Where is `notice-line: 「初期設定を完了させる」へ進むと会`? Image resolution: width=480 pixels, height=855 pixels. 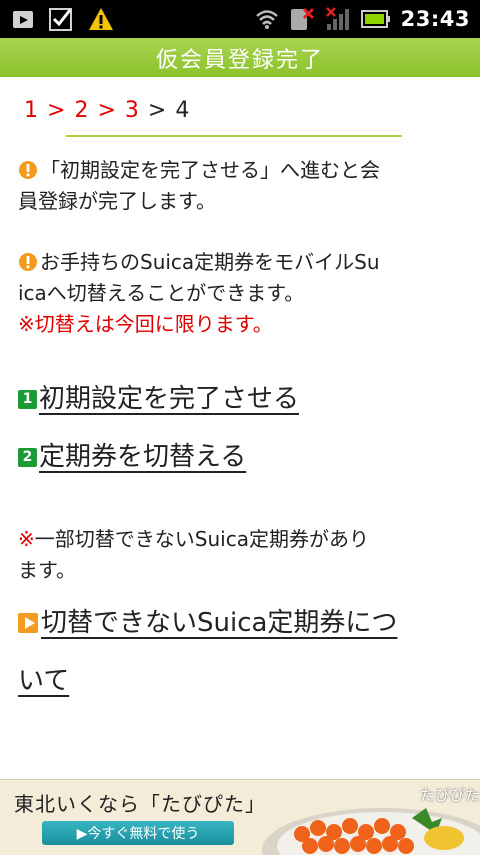 notice-line: 「初期設定を完了させる」へ進むと会 is located at coordinates (210, 170).